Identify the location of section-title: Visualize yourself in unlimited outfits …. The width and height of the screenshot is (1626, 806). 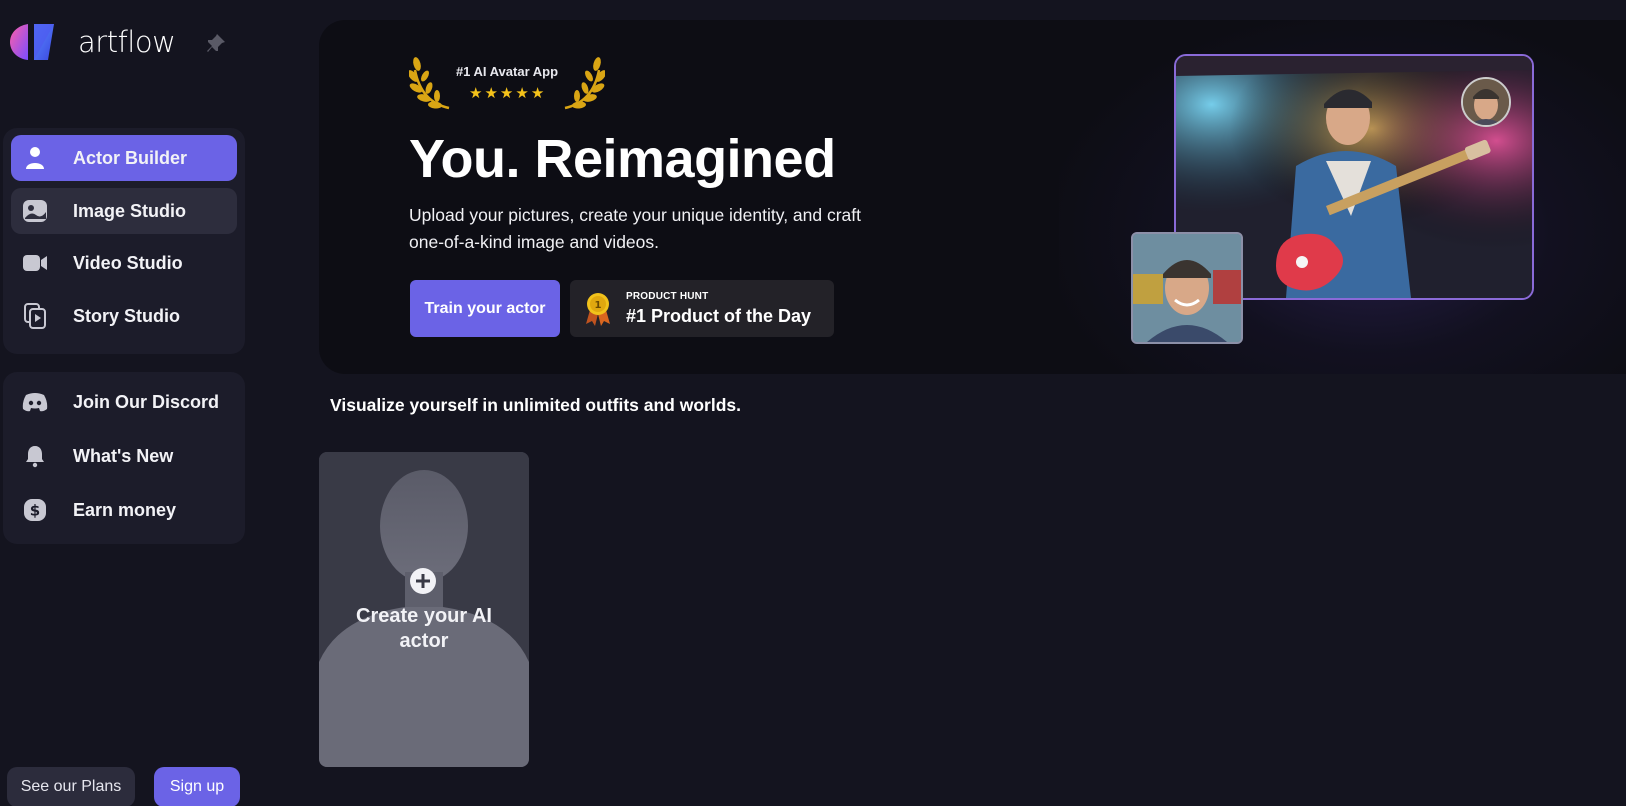
(535, 405).